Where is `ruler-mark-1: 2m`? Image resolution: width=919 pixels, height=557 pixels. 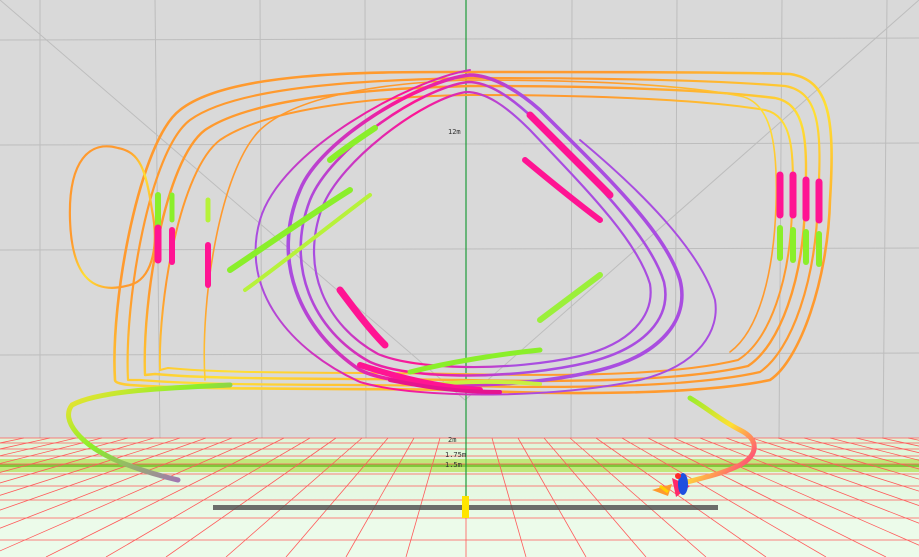 ruler-mark-1: 2m is located at coordinates (452, 440).